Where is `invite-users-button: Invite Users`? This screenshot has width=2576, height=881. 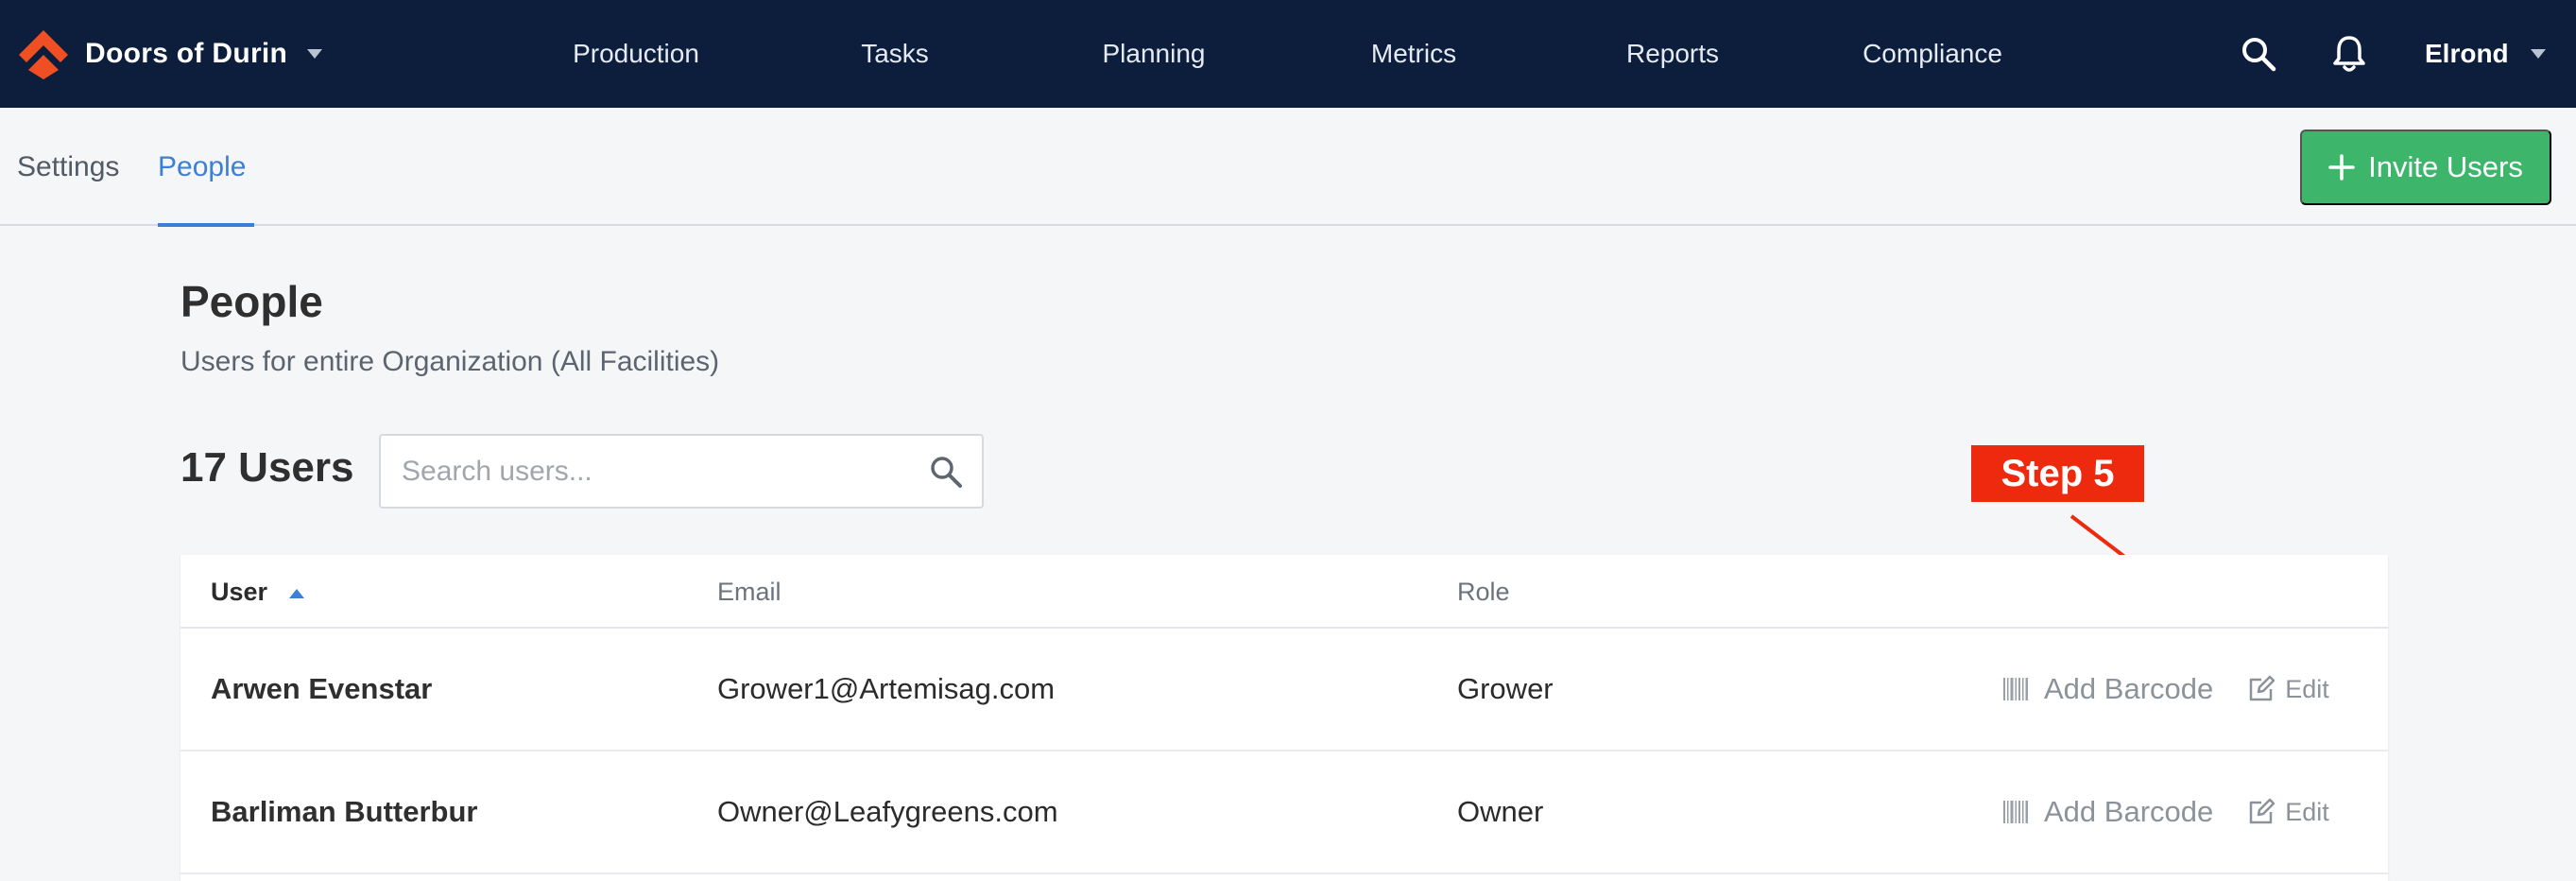 invite-users-button: Invite Users is located at coordinates (2425, 167).